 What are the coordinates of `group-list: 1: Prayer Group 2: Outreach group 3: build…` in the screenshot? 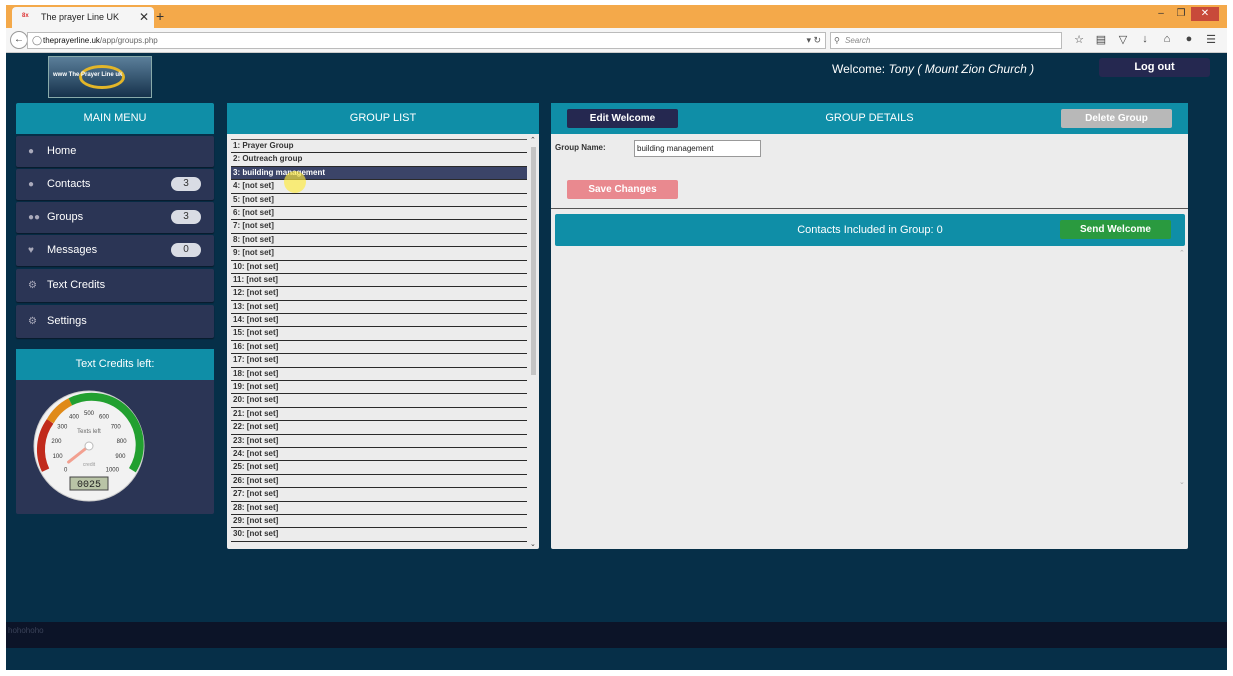 It's located at (379, 341).